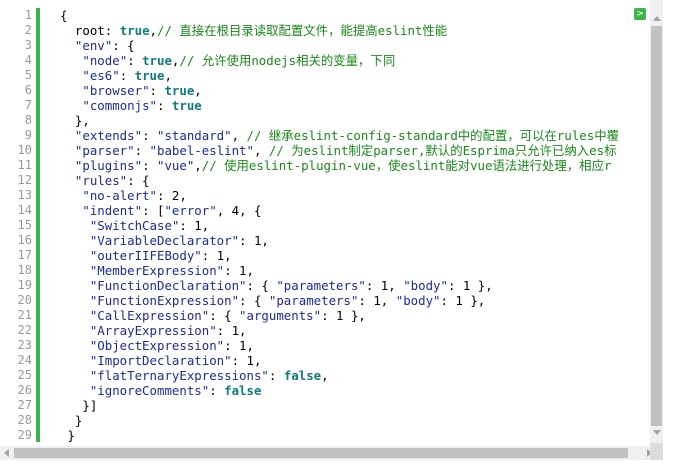 This screenshot has width=689, height=466. What do you see at coordinates (657, 432) in the screenshot?
I see `scroll-down-arrow-icon` at bounding box center [657, 432].